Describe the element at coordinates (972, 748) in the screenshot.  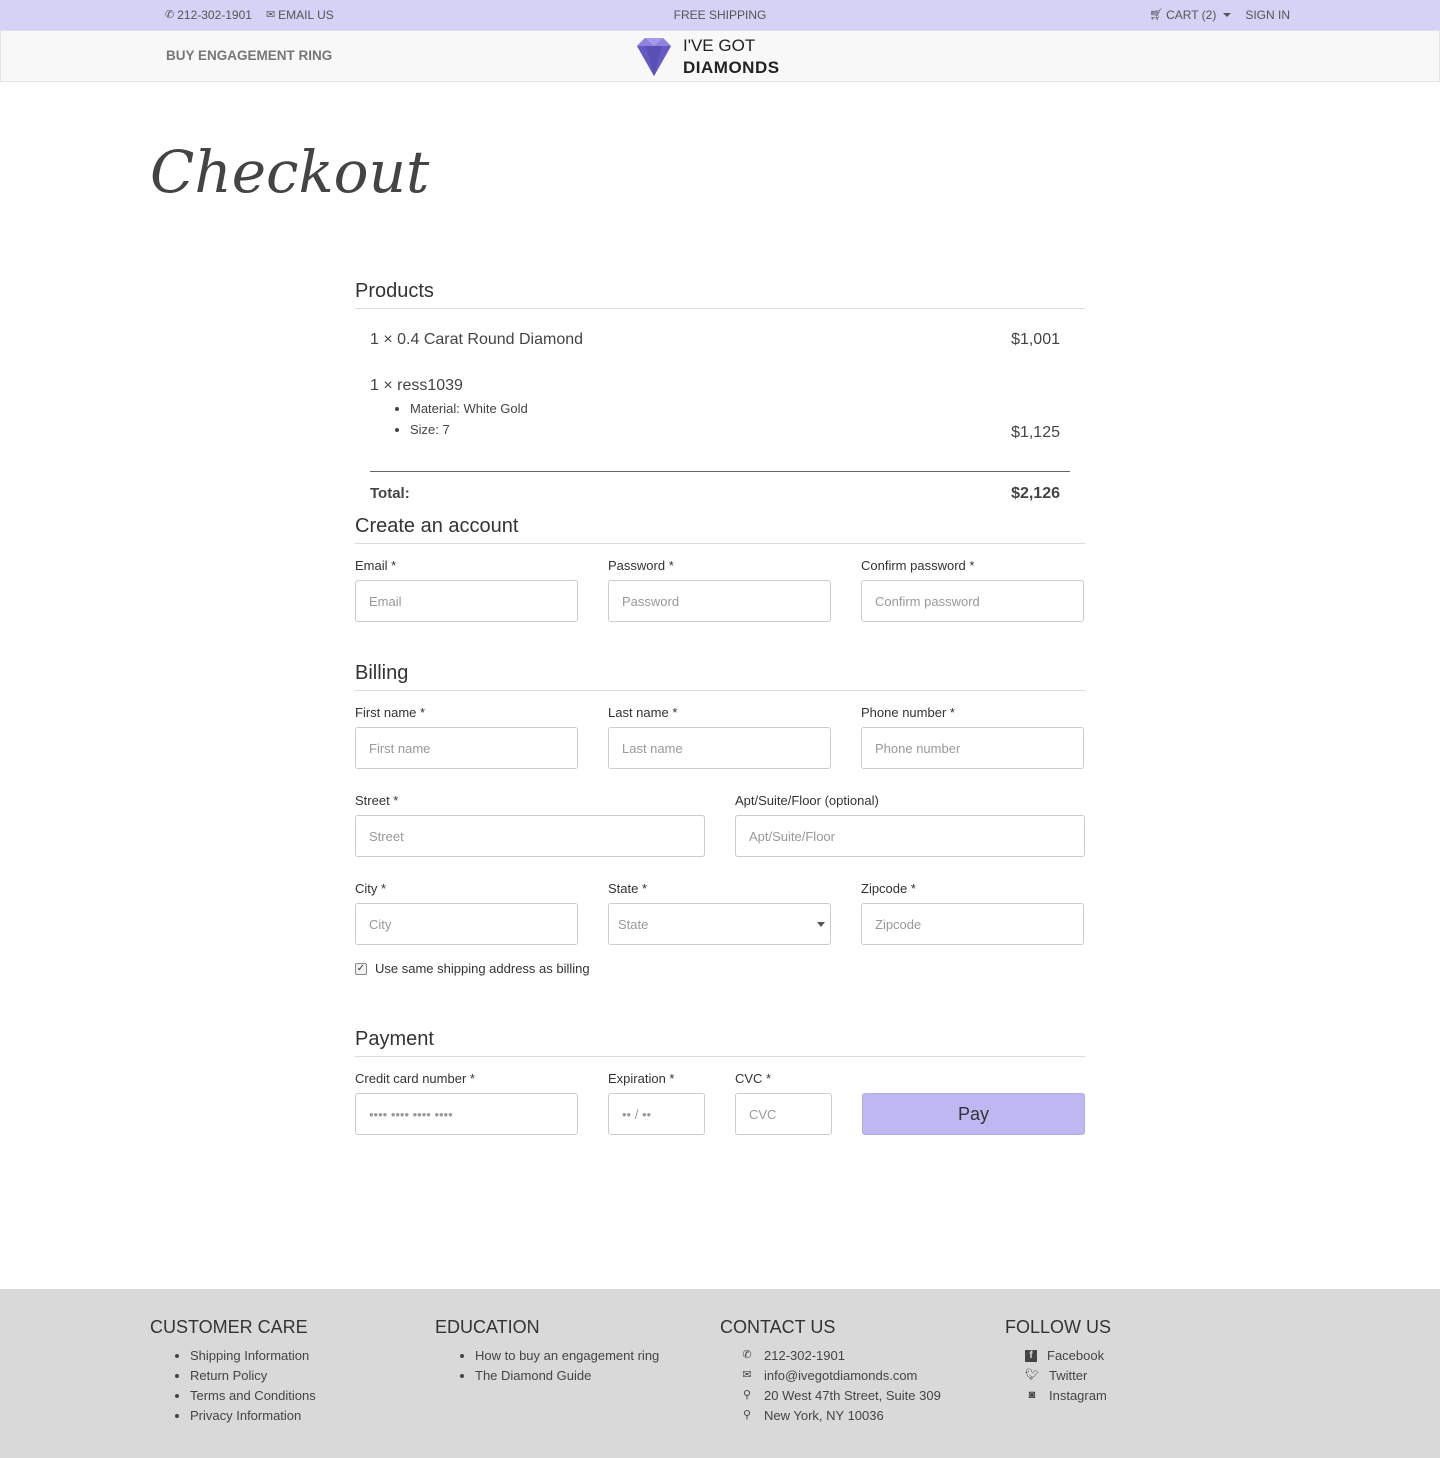
I see `phone-number-field` at that location.